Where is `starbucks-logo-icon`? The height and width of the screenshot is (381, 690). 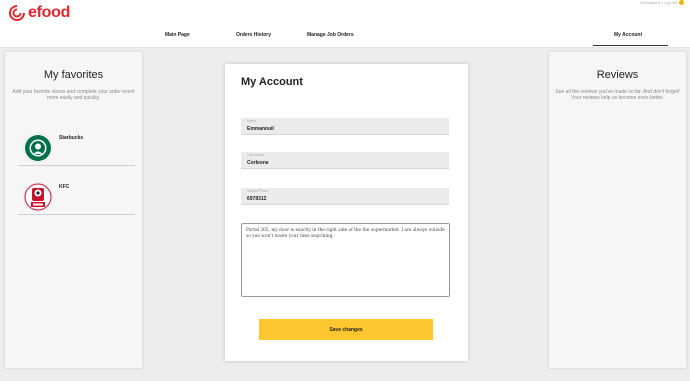 starbucks-logo-icon is located at coordinates (38, 148).